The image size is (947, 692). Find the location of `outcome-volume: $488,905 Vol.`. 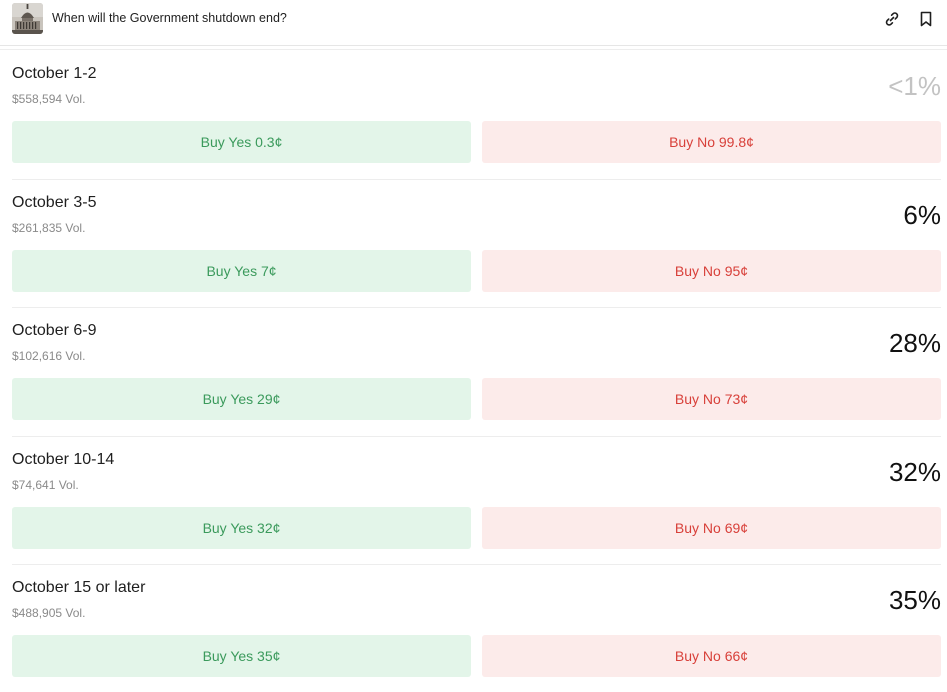

outcome-volume: $488,905 Vol. is located at coordinates (49, 613).